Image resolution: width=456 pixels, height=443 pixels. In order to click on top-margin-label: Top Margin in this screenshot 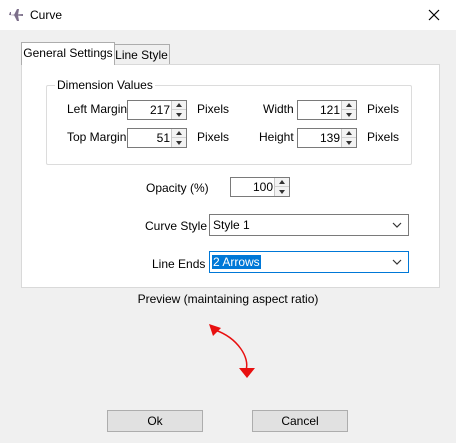, I will do `click(97, 137)`.